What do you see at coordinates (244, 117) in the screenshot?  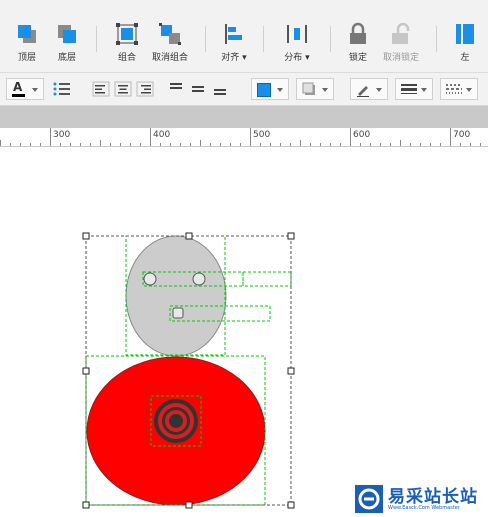 I see `canvas-tab-strip` at bounding box center [244, 117].